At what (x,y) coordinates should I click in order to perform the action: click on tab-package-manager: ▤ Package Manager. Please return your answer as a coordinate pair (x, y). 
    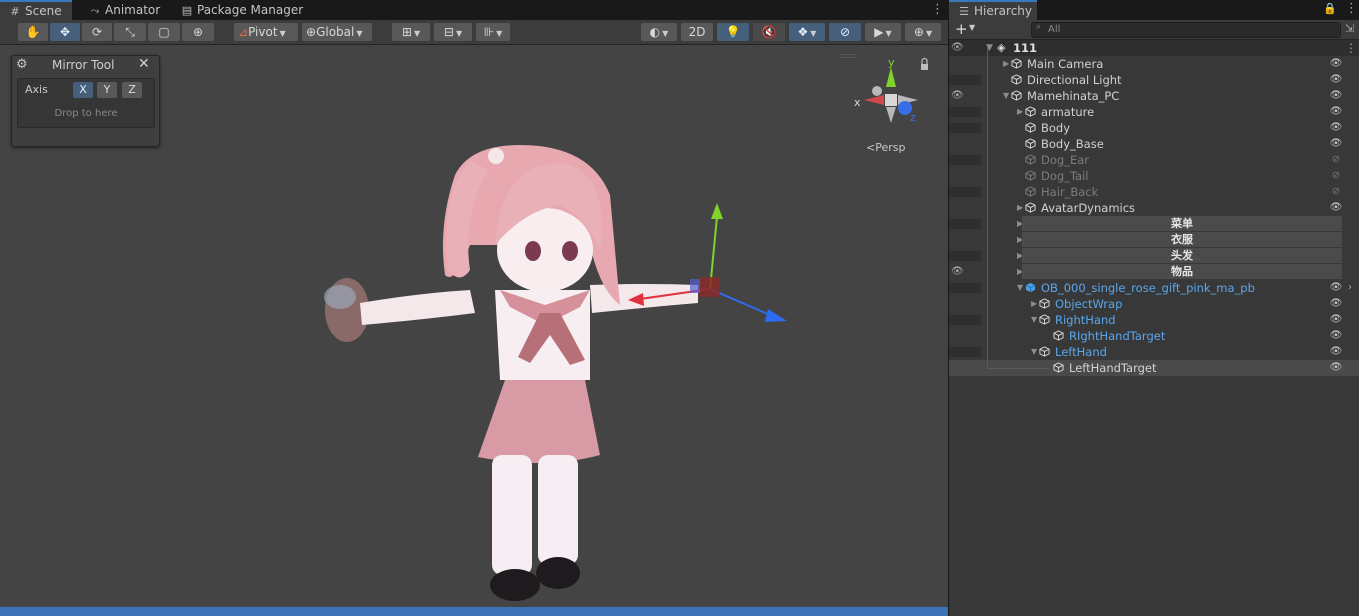
    Looking at the image, I should click on (242, 10).